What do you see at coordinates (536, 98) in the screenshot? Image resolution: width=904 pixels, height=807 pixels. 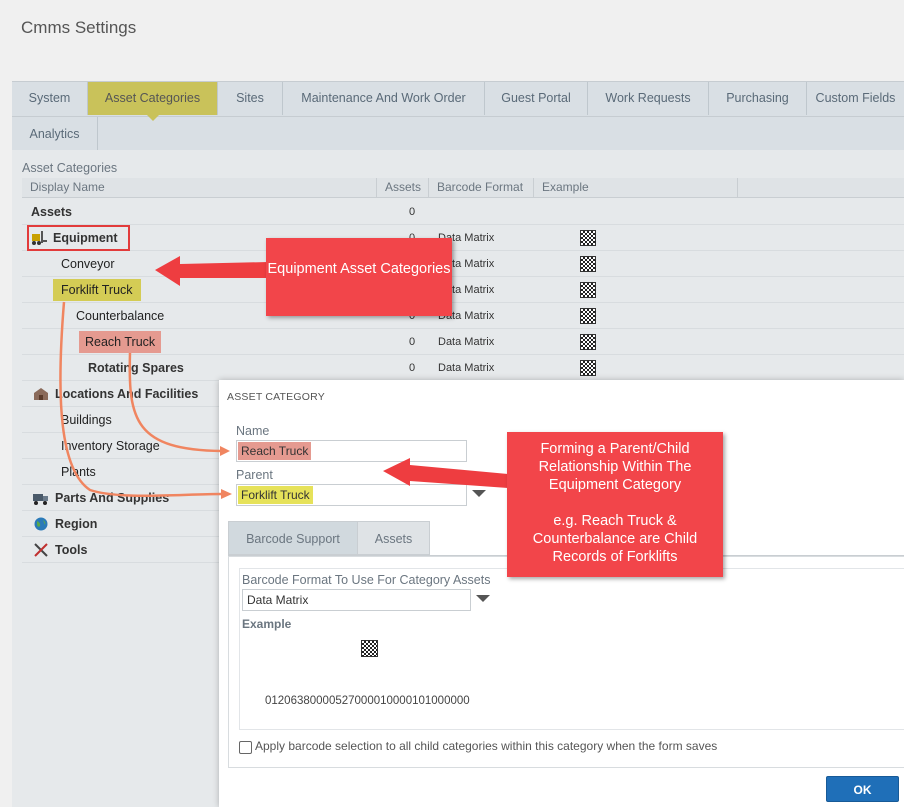 I see `tab-guest-portal: Guest Portal` at bounding box center [536, 98].